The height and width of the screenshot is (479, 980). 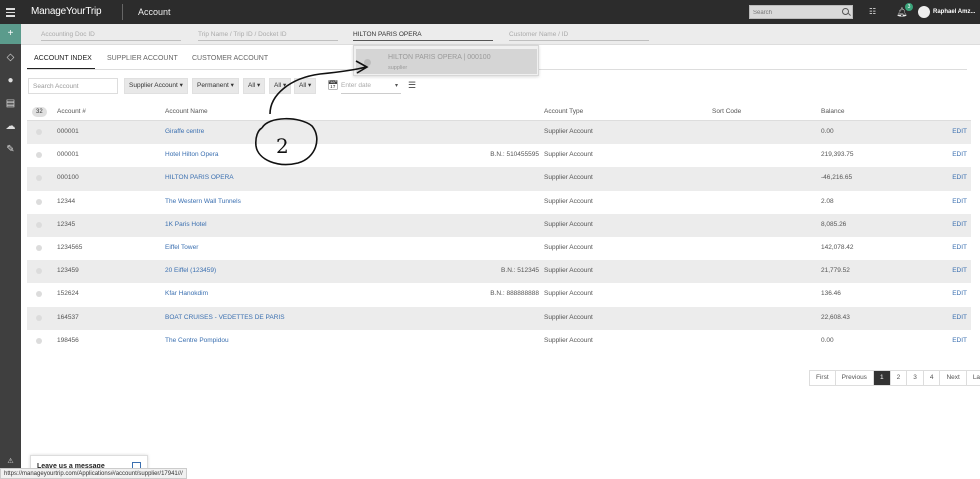 I want to click on trip-field, so click(x=268, y=35).